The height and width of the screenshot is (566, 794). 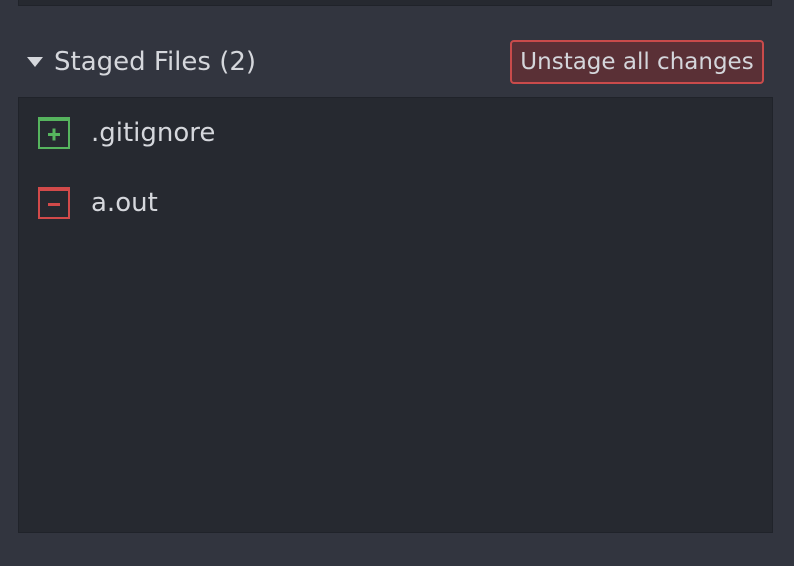 I want to click on file-added-icon, so click(x=54, y=133).